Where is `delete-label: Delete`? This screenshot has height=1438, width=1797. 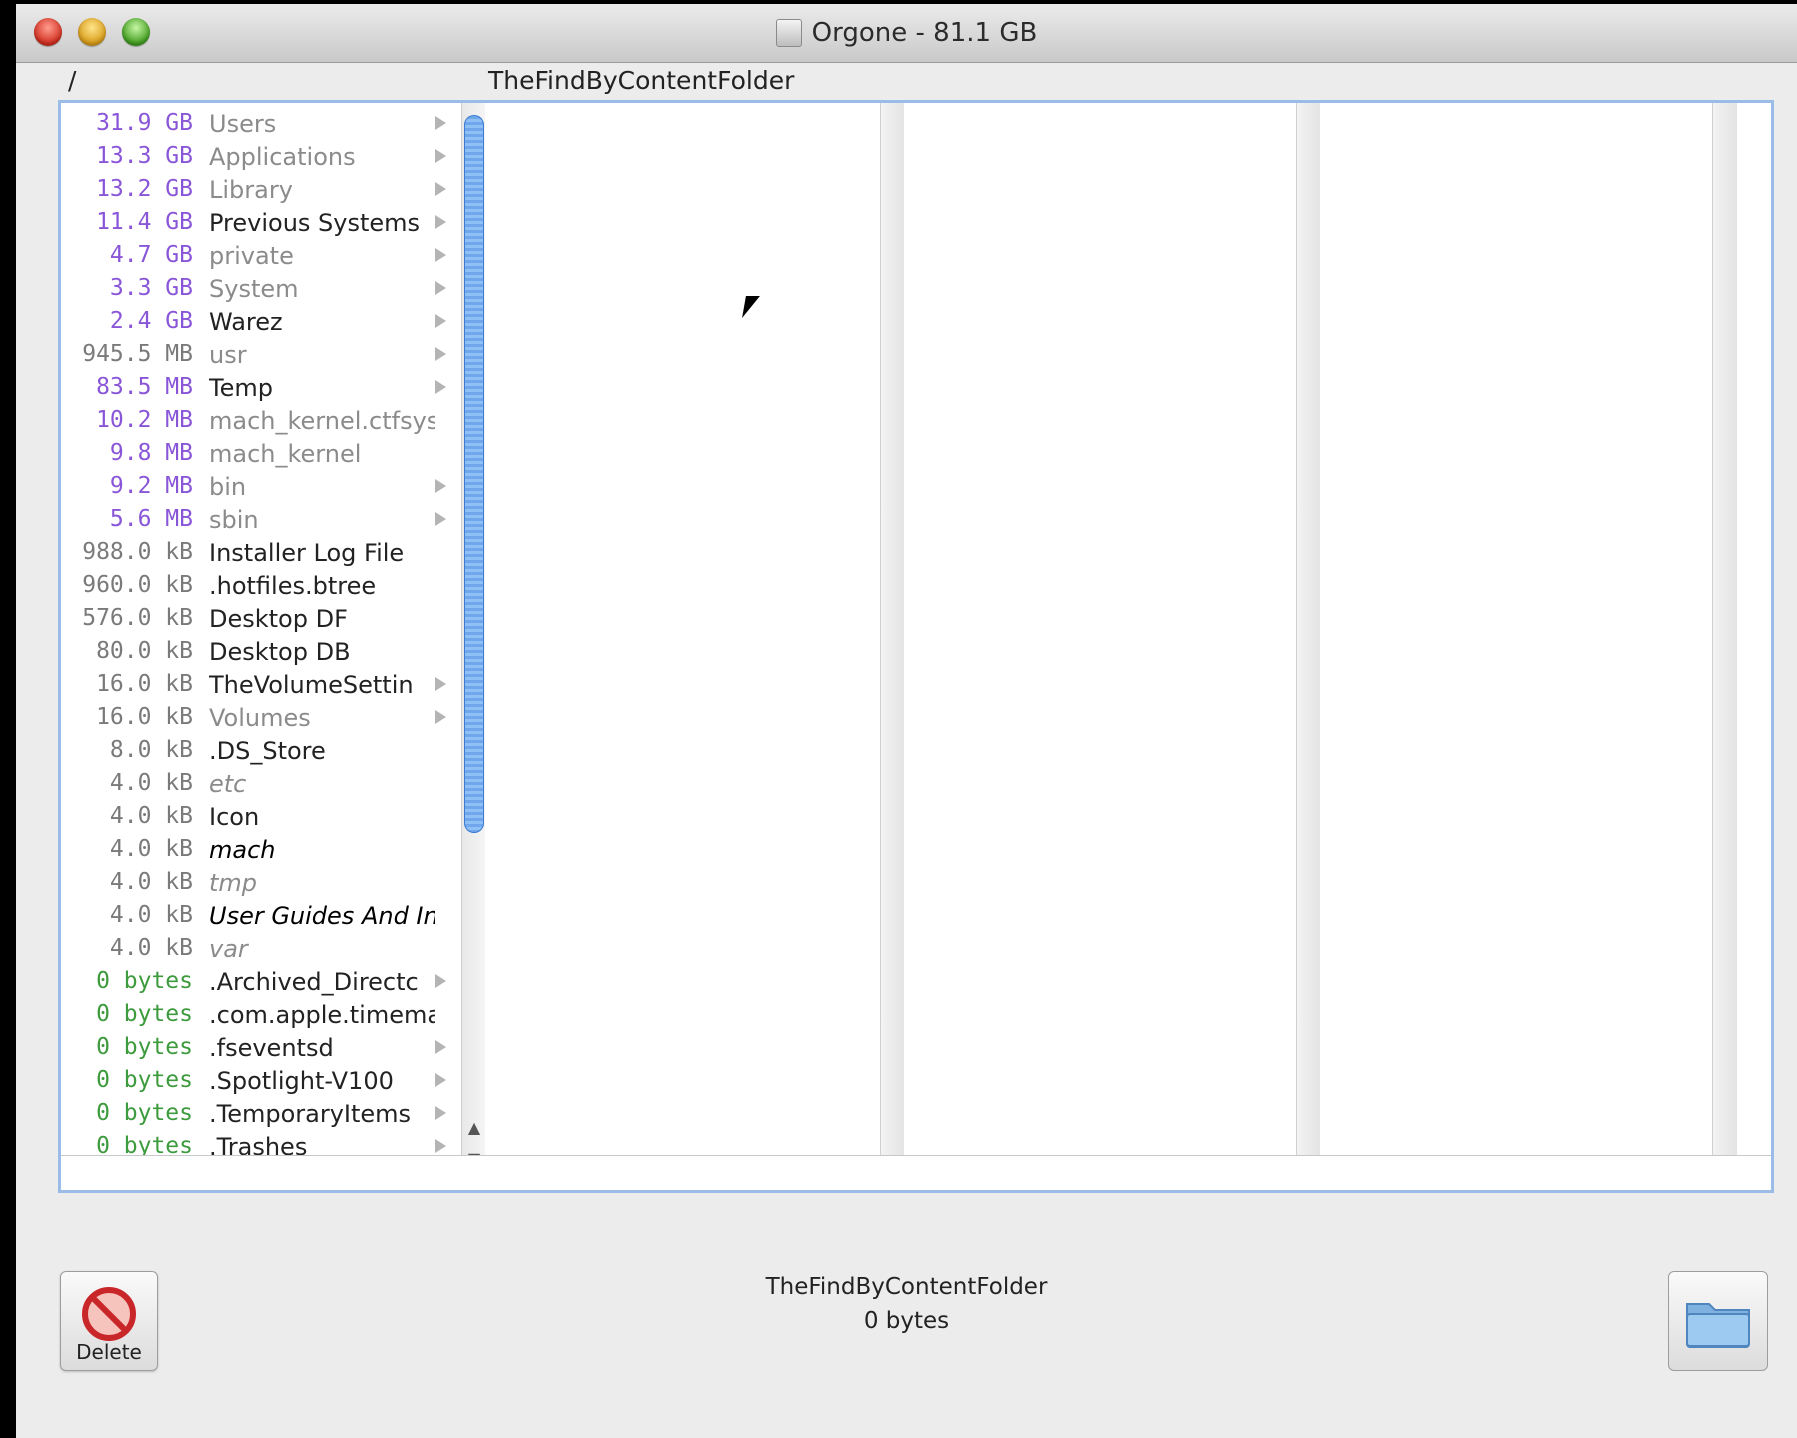 delete-label: Delete is located at coordinates (109, 1352).